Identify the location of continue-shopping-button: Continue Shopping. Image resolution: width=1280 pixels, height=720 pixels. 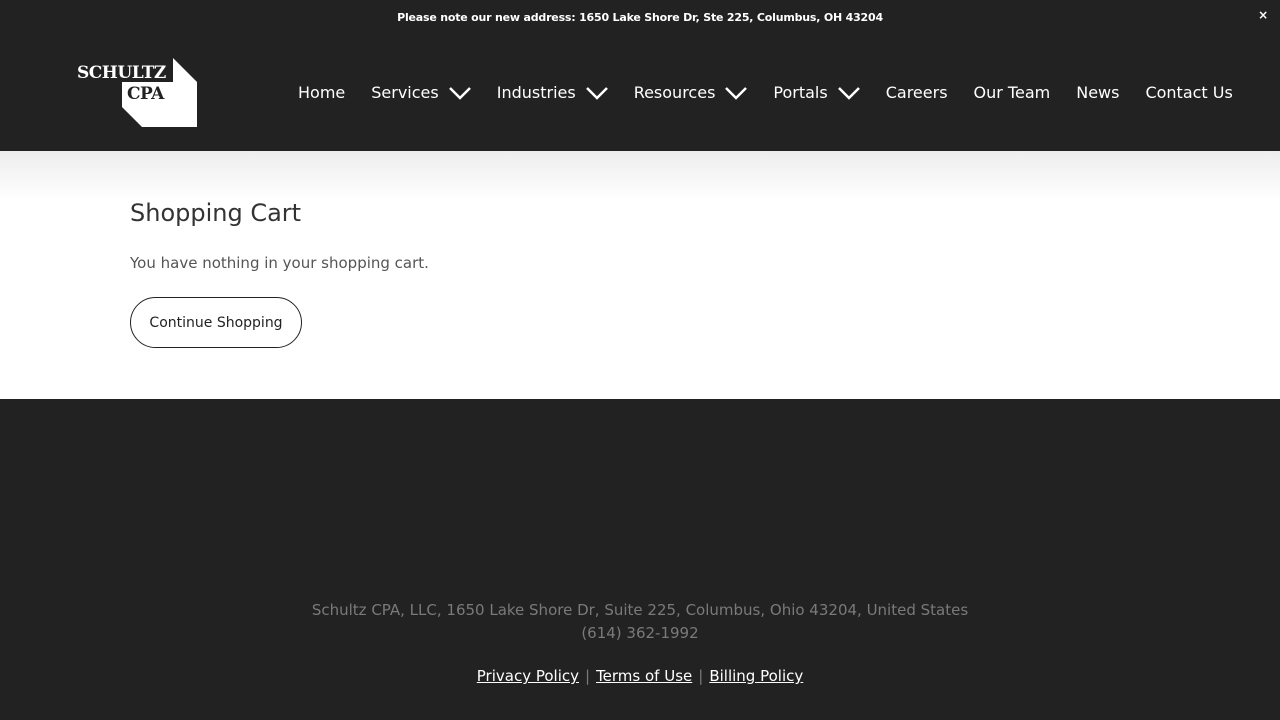
(216, 322).